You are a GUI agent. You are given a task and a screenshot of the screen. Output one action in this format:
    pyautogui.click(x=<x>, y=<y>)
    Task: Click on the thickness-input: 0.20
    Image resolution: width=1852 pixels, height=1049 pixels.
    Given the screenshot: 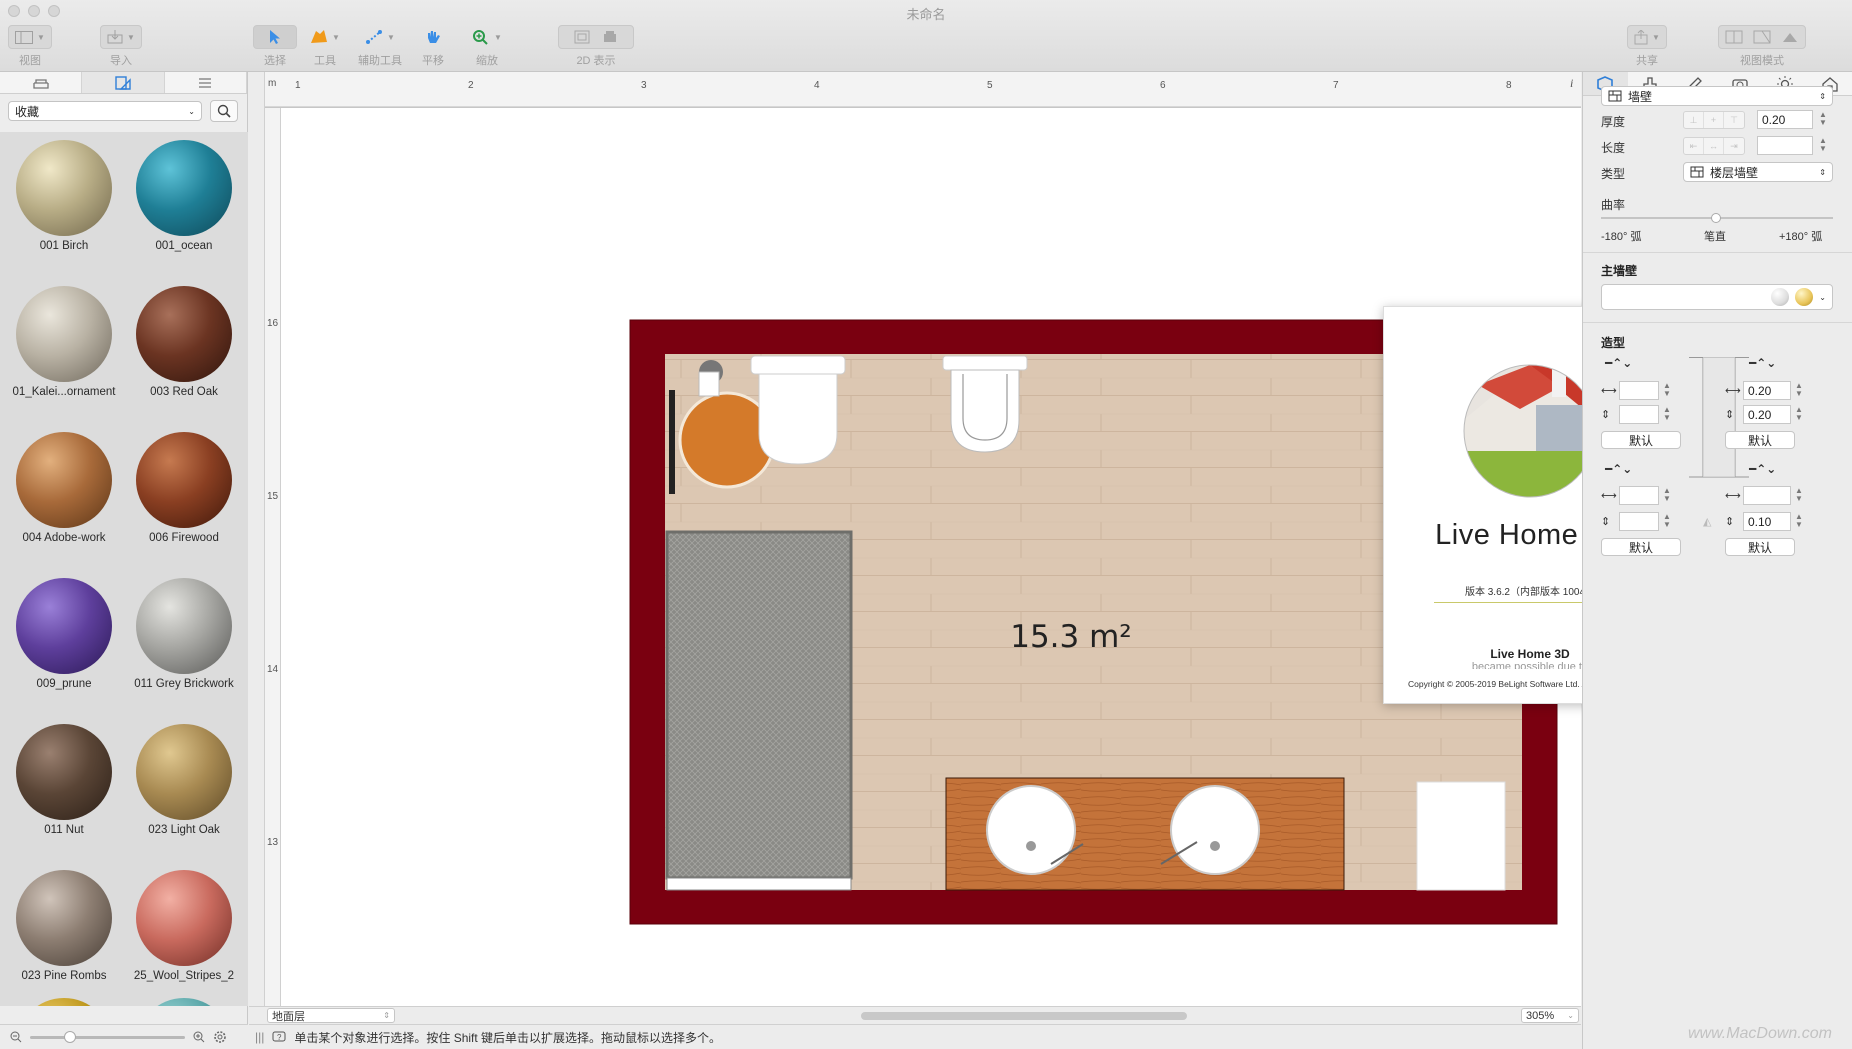 What is the action you would take?
    pyautogui.click(x=1785, y=119)
    